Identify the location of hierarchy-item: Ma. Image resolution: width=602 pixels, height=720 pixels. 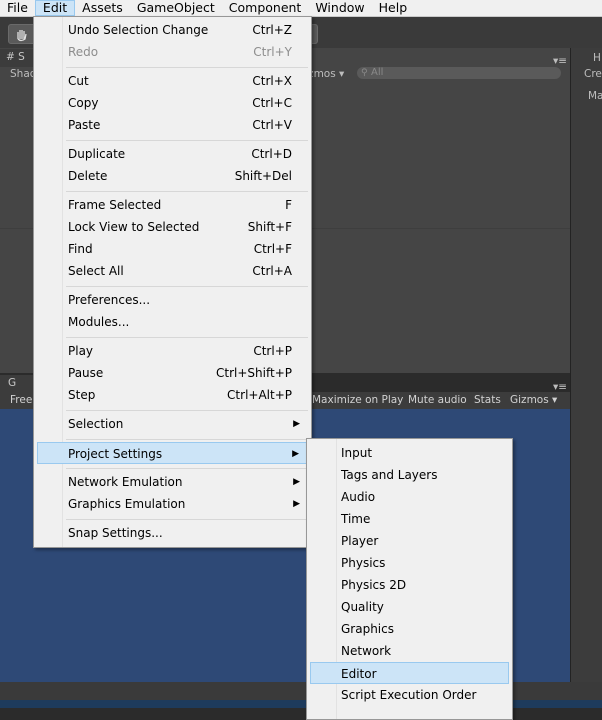
(595, 96).